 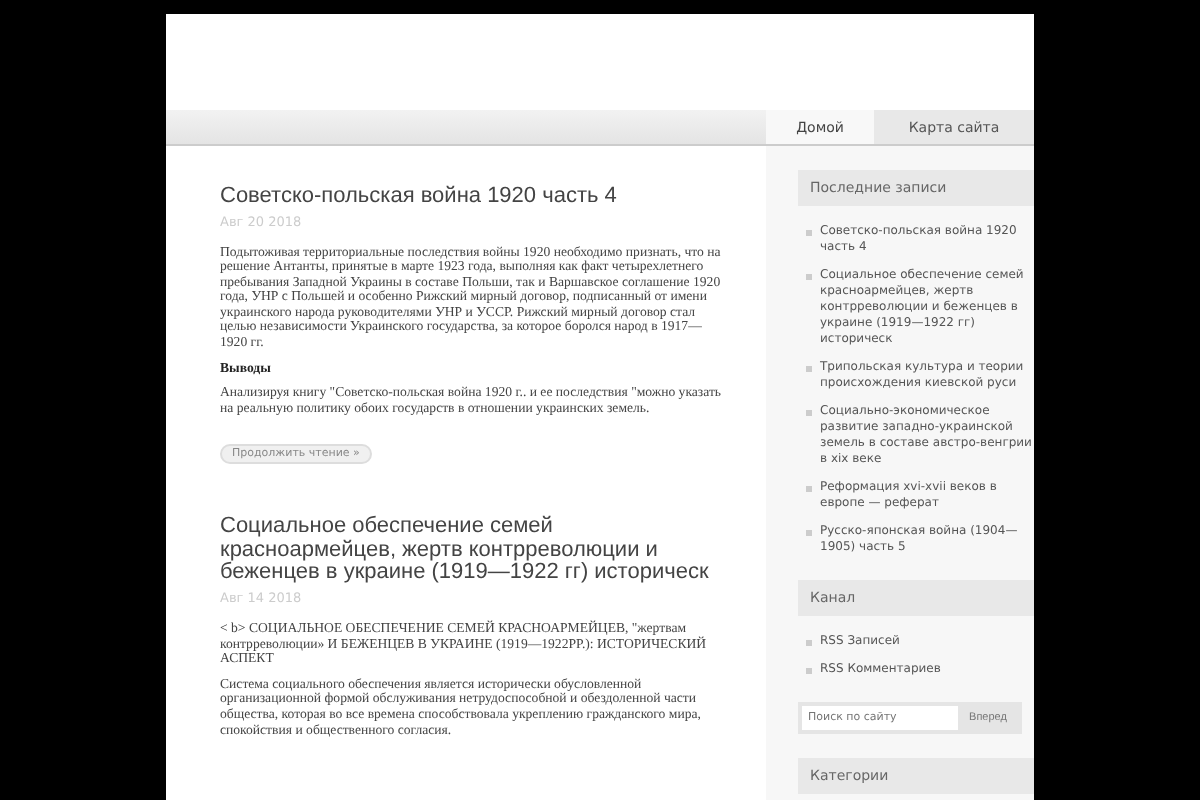 I want to click on post-title: Советско-польская война 1920 часть 4, so click(x=473, y=197).